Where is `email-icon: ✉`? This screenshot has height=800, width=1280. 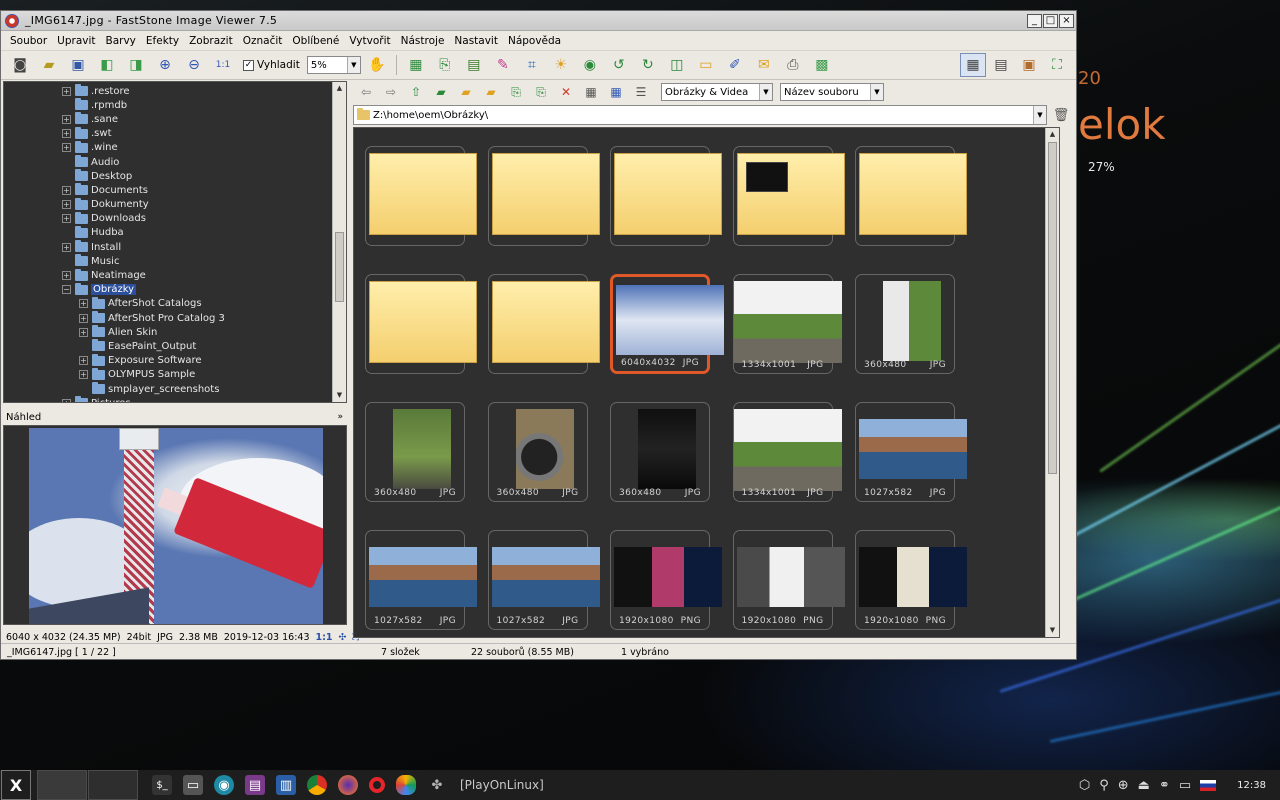 email-icon: ✉ is located at coordinates (764, 65).